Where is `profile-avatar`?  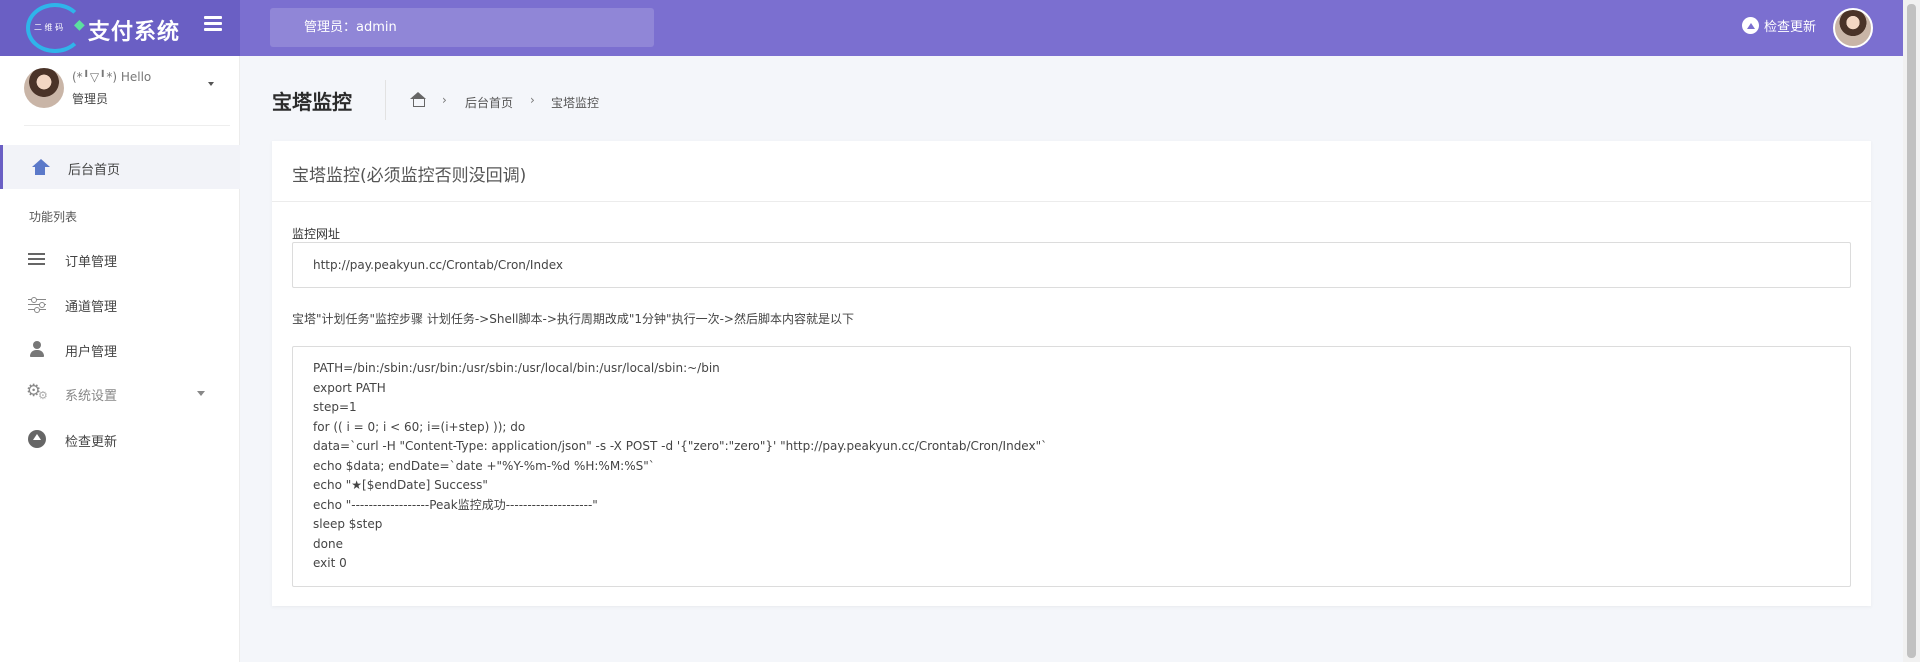 profile-avatar is located at coordinates (44, 88).